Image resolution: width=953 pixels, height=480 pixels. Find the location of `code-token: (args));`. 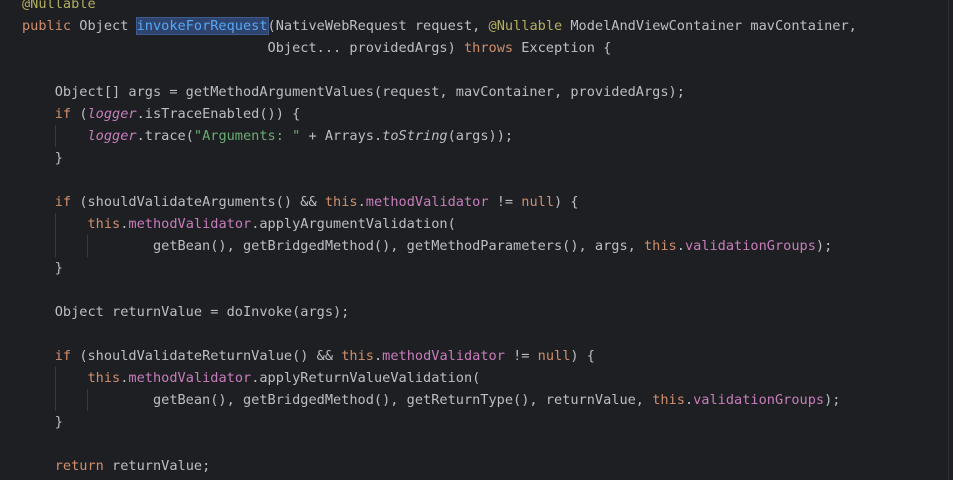

code-token: (args)); is located at coordinates (480, 136).